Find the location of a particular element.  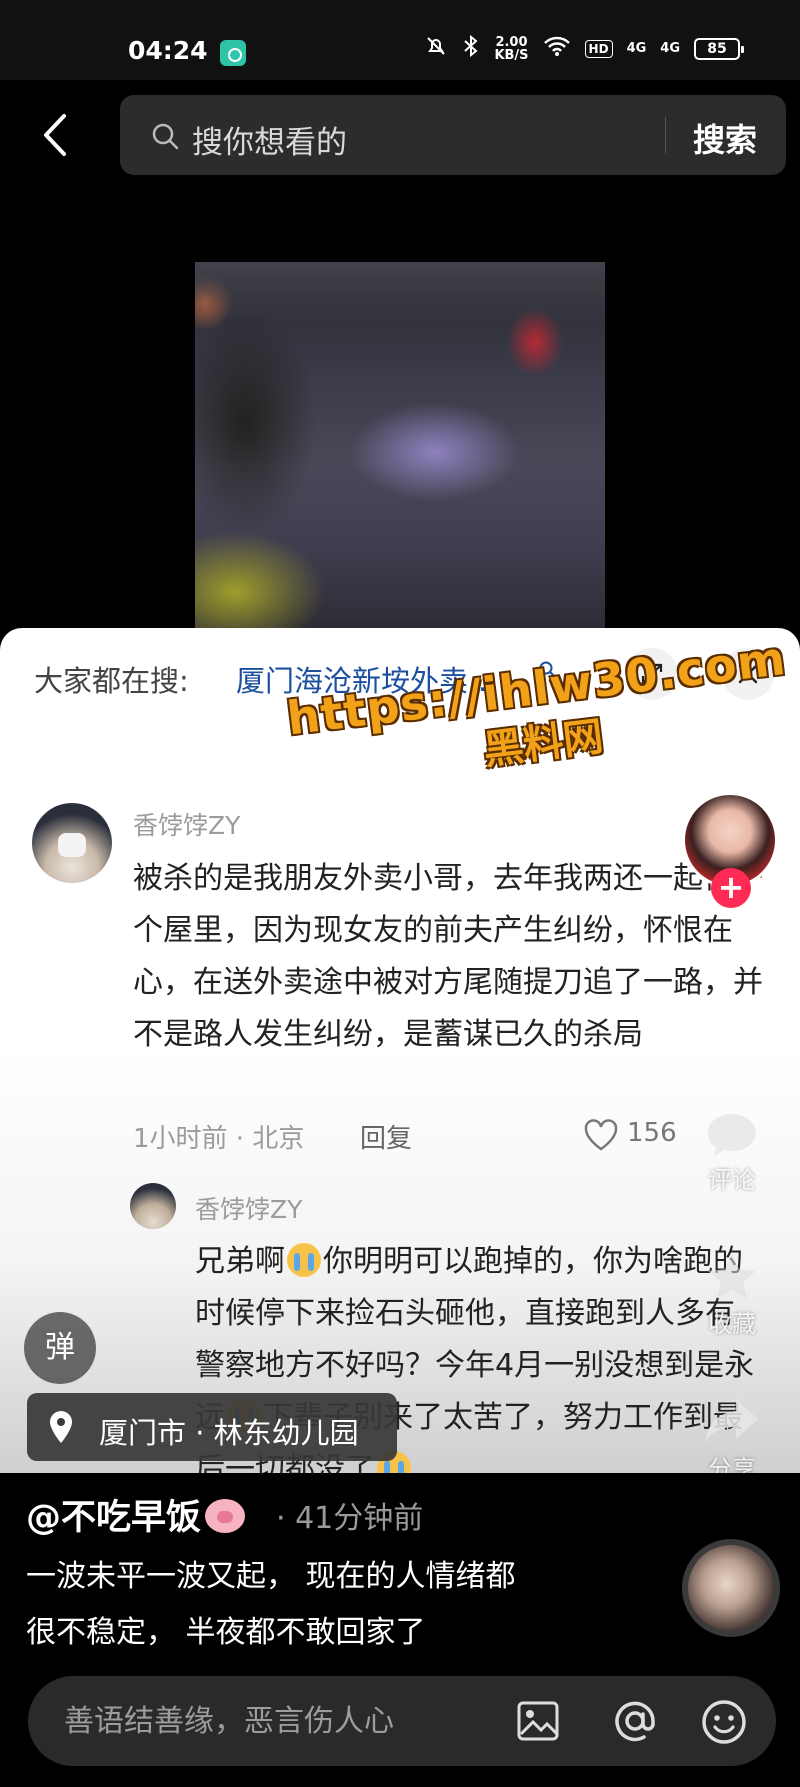

share-icon is located at coordinates (731, 1421).